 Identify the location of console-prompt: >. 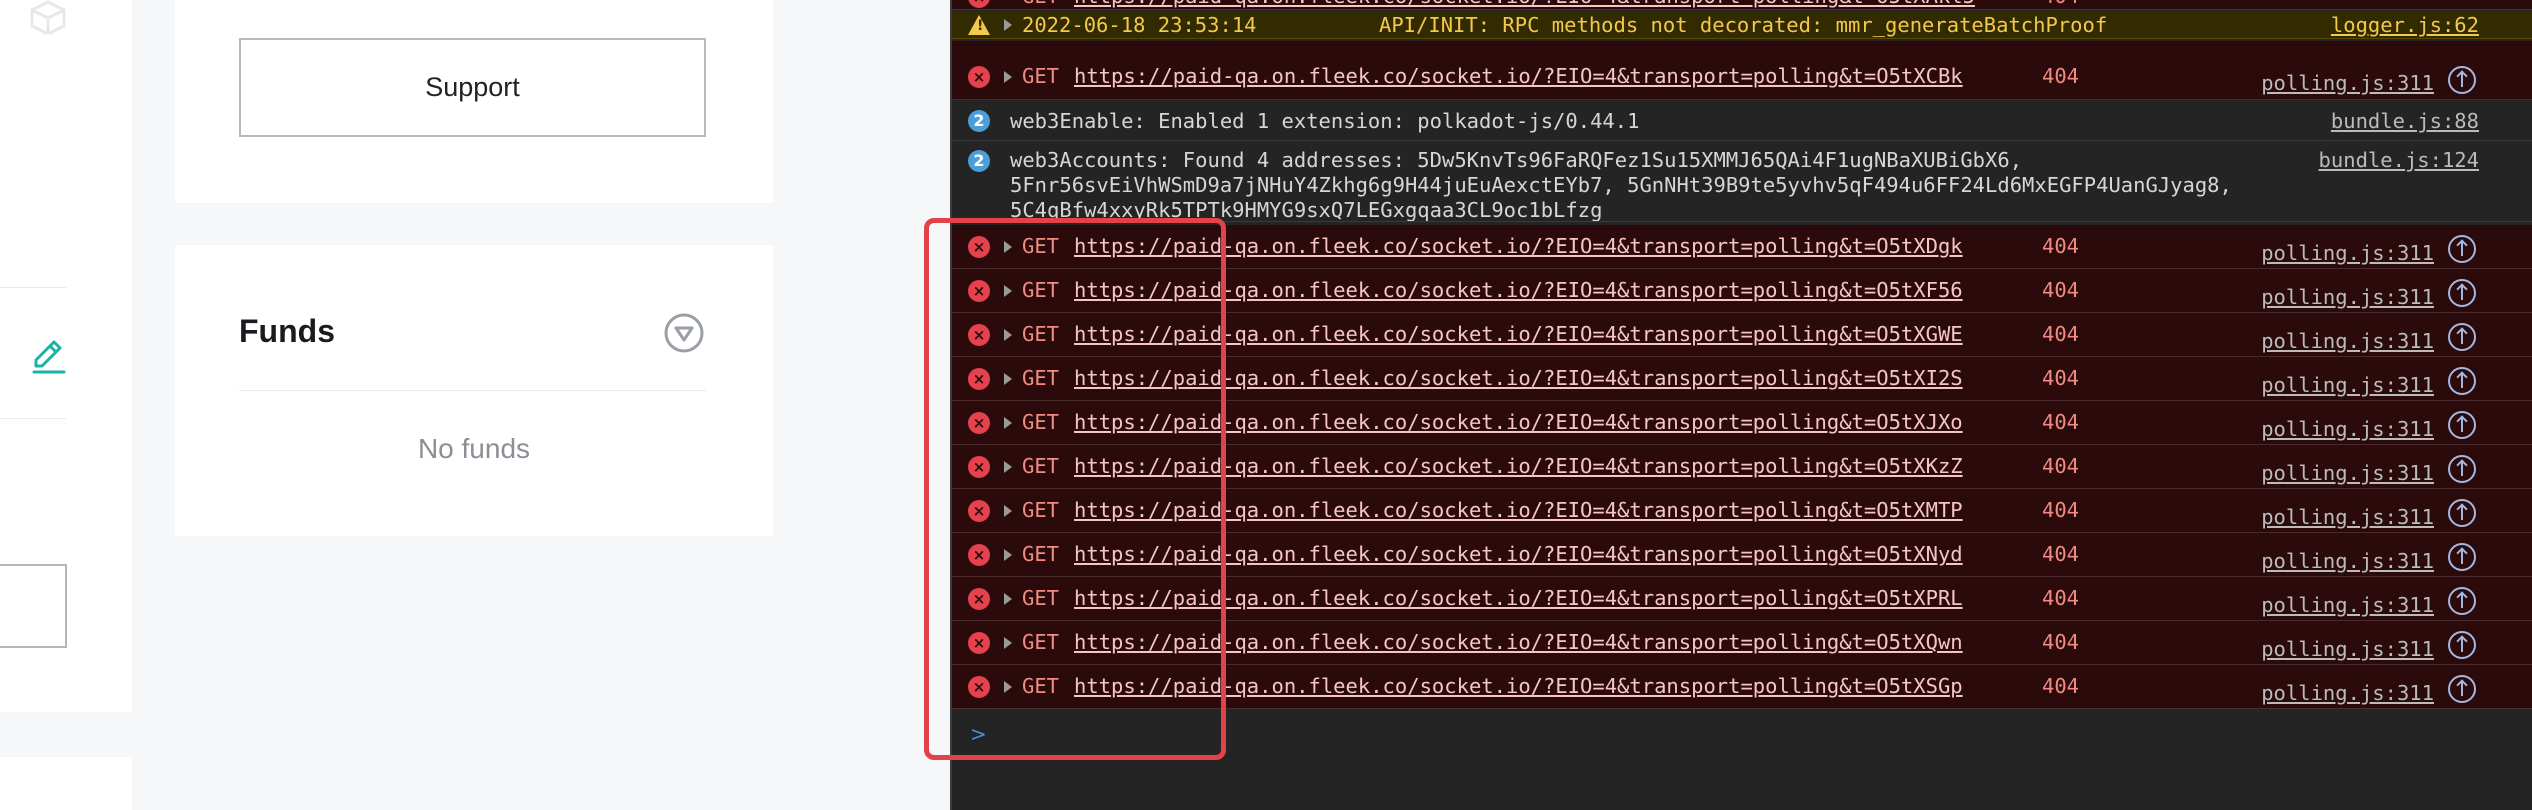
(1742, 736).